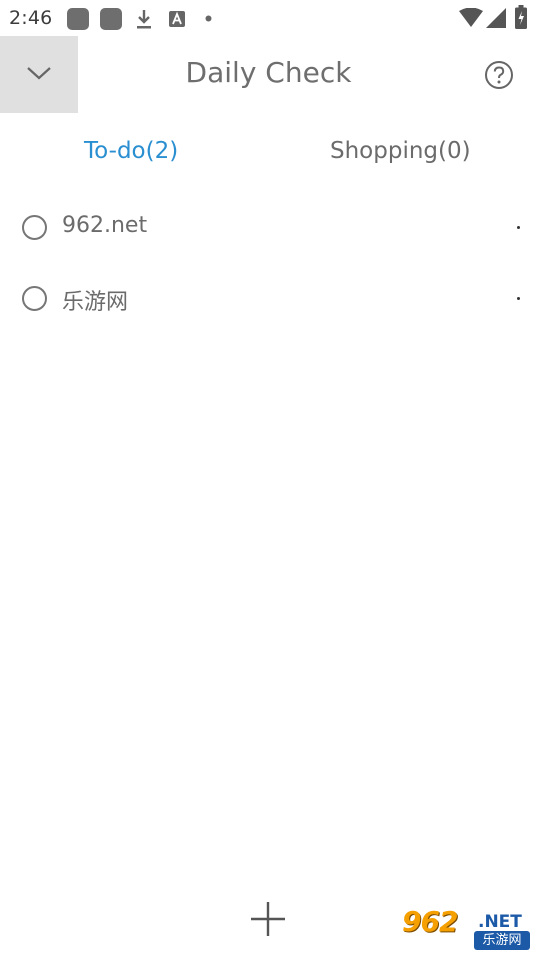 The width and height of the screenshot is (537, 956). What do you see at coordinates (465, 929) in the screenshot?
I see `watermark-logo: 962 .NET 乐游网` at bounding box center [465, 929].